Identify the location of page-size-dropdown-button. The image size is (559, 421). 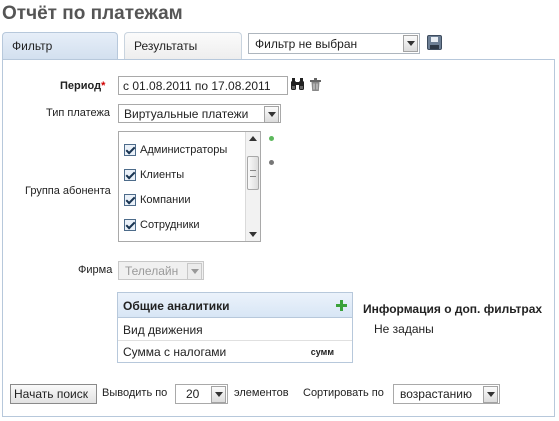
(218, 394).